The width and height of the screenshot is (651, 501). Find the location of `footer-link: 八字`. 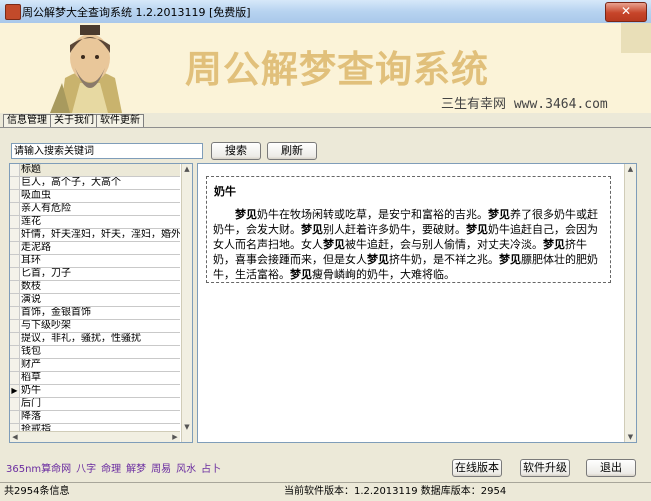

footer-link: 八字 is located at coordinates (86, 469).